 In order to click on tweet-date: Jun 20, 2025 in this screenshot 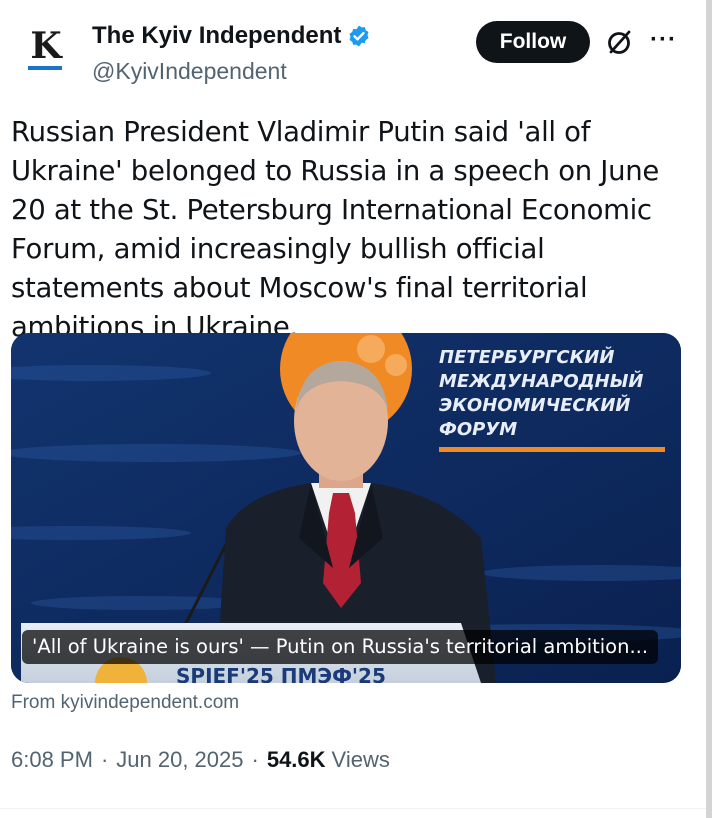, I will do `click(179, 760)`.